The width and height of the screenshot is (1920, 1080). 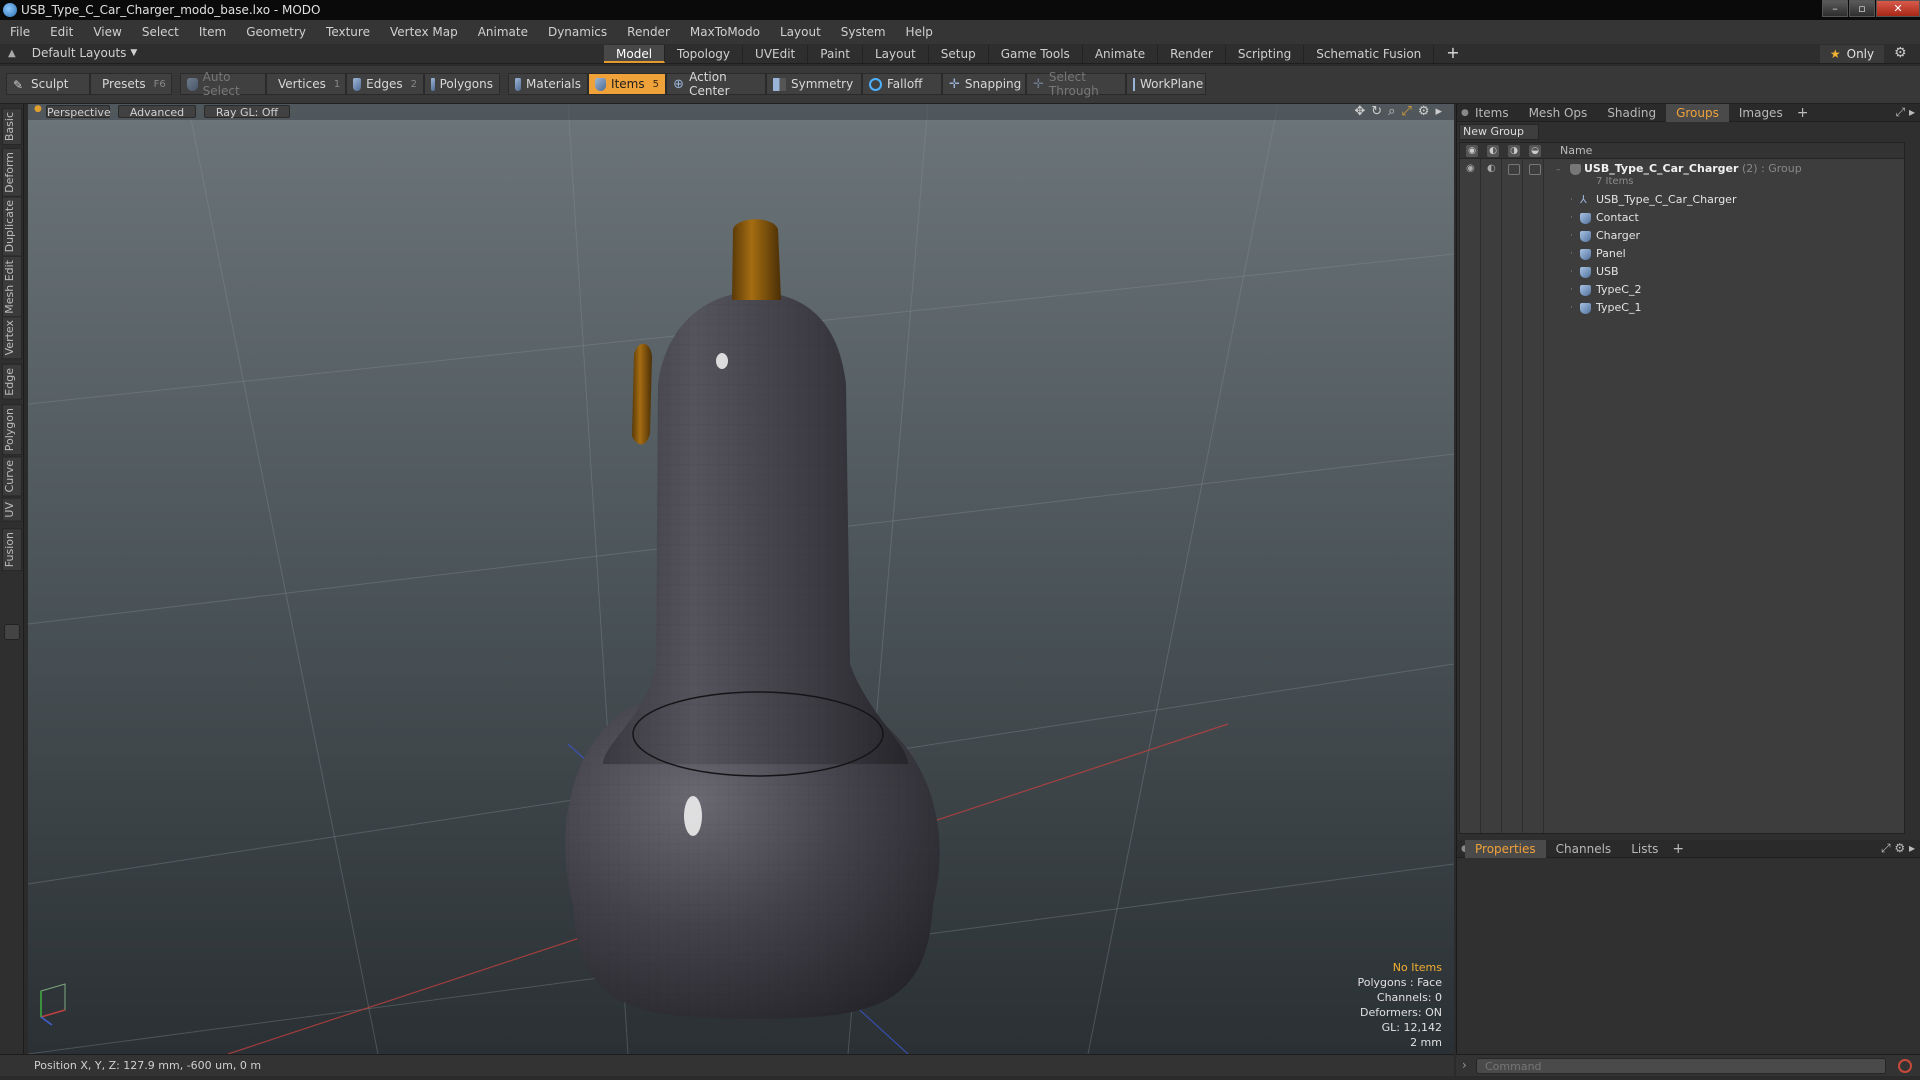 I want to click on tab-model: Model, so click(x=635, y=54).